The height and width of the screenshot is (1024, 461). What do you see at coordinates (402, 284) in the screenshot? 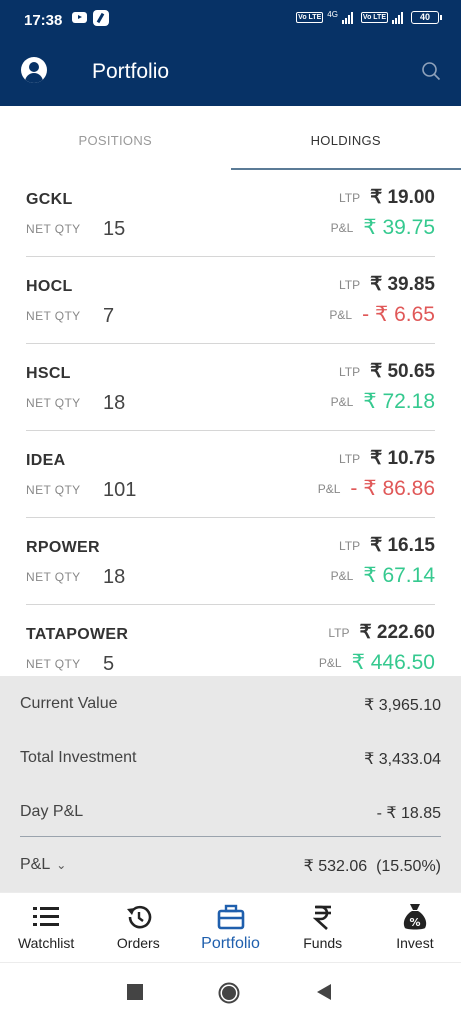
I see `ltp-value: ₹ 39.85` at bounding box center [402, 284].